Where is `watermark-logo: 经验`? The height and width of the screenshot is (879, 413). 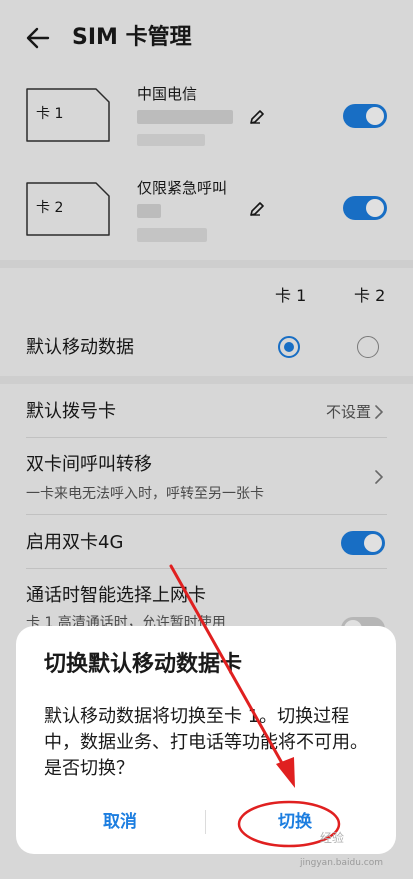 watermark-logo: 经验 is located at coordinates (332, 838).